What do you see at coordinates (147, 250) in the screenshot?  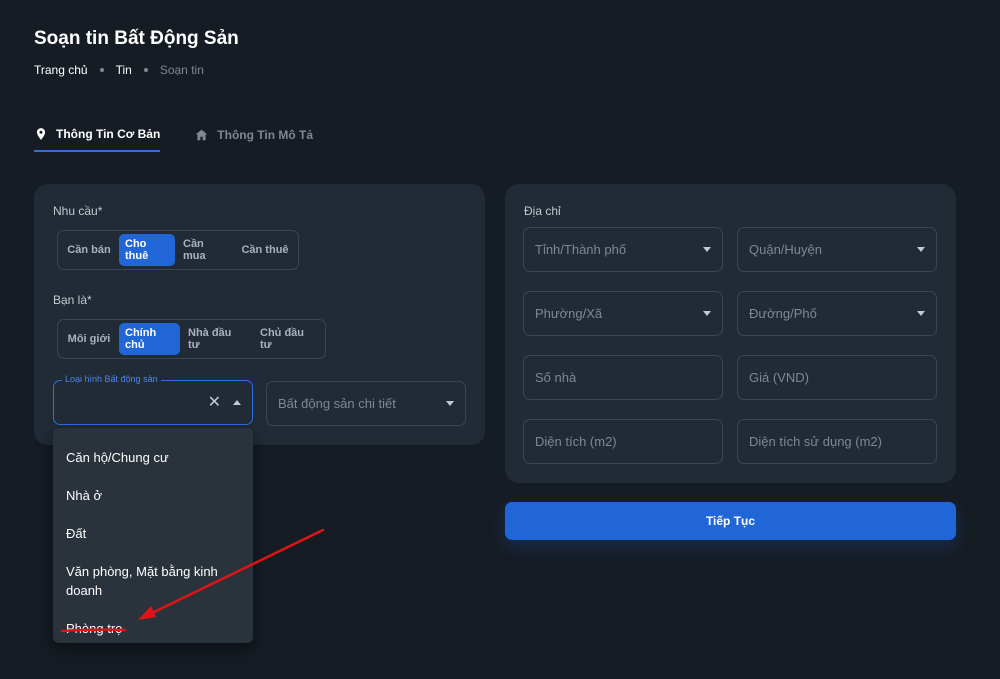 I see `need-option-rent-out: Cho thuê` at bounding box center [147, 250].